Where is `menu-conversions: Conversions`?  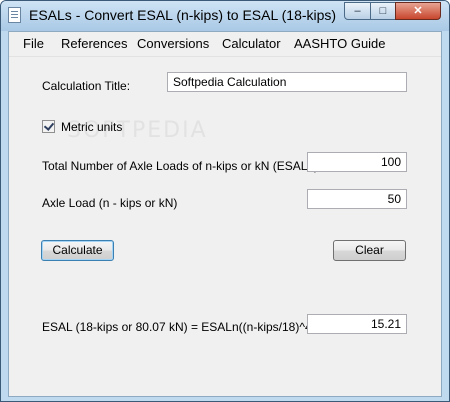 menu-conversions: Conversions is located at coordinates (173, 43).